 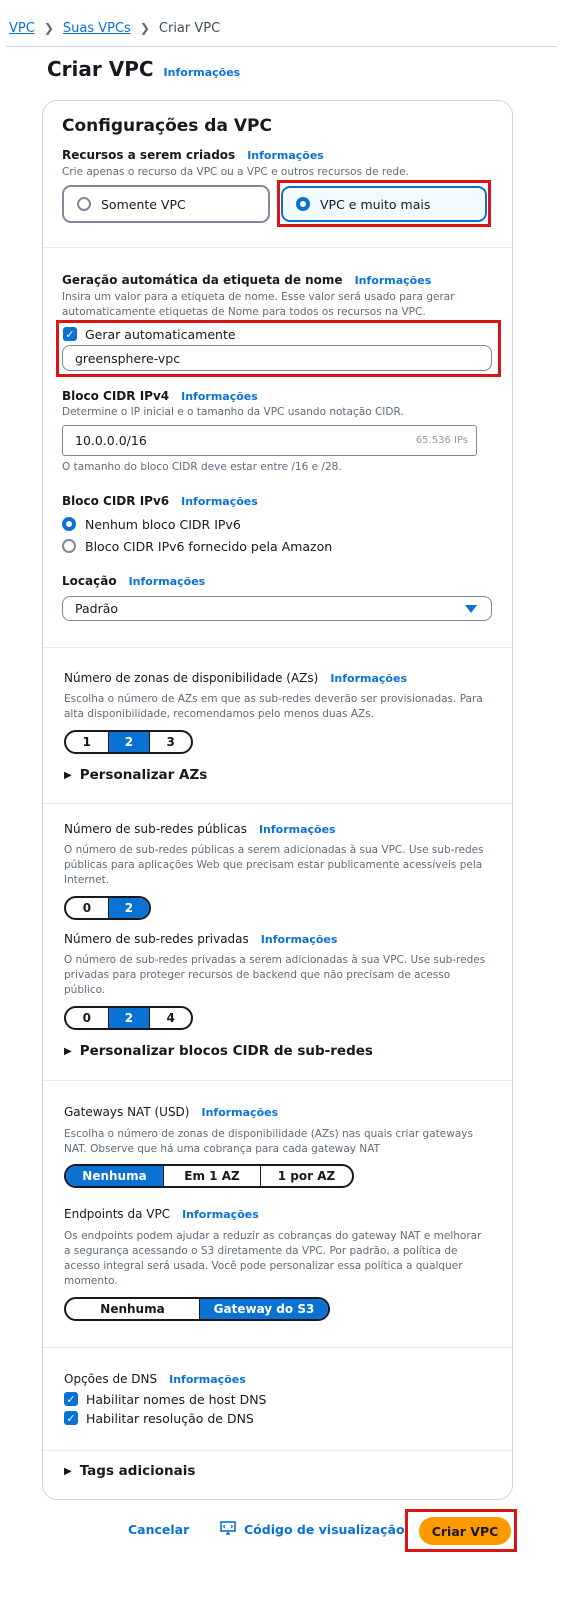 I want to click on page-info-link: Informações, so click(x=202, y=72).